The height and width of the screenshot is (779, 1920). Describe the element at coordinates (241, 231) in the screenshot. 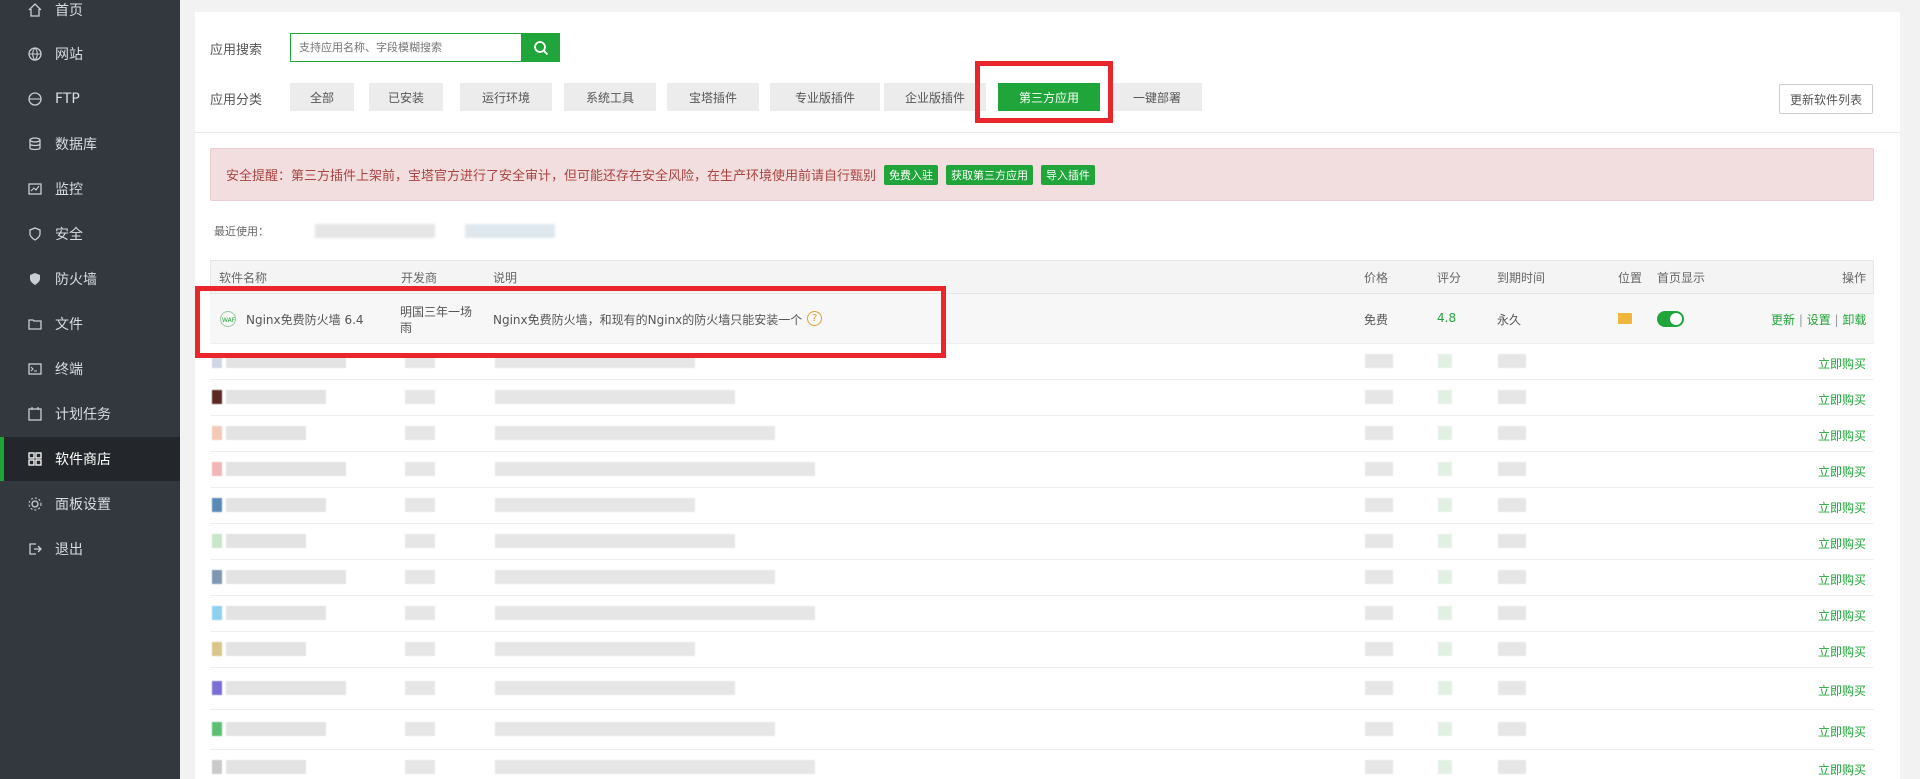

I see `recent-label: 最近使用：` at that location.